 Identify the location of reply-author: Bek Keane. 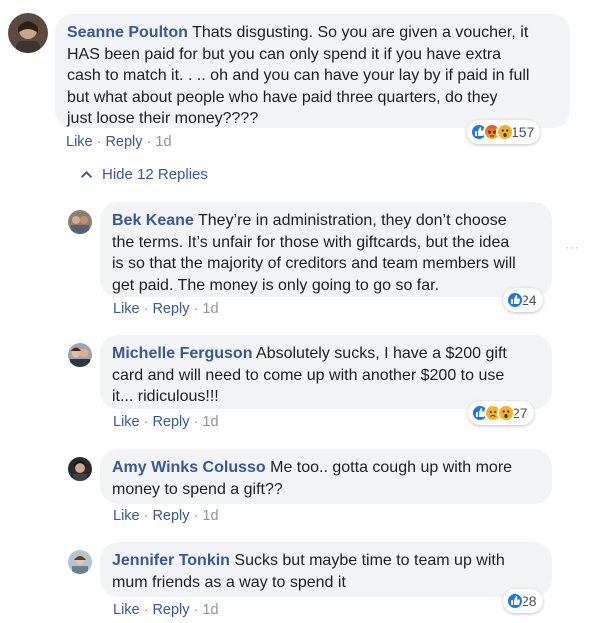
(153, 220).